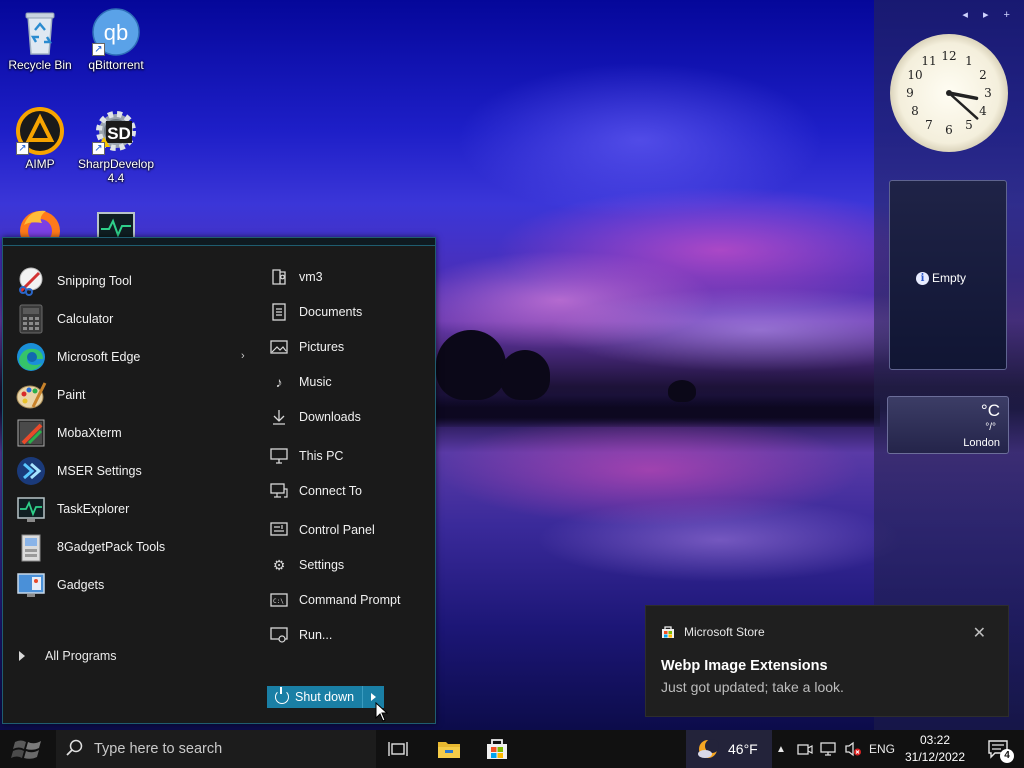 This screenshot has height=768, width=1024. I want to click on desktop-icon-recycle-bin: Recycle Bin, so click(40, 40).